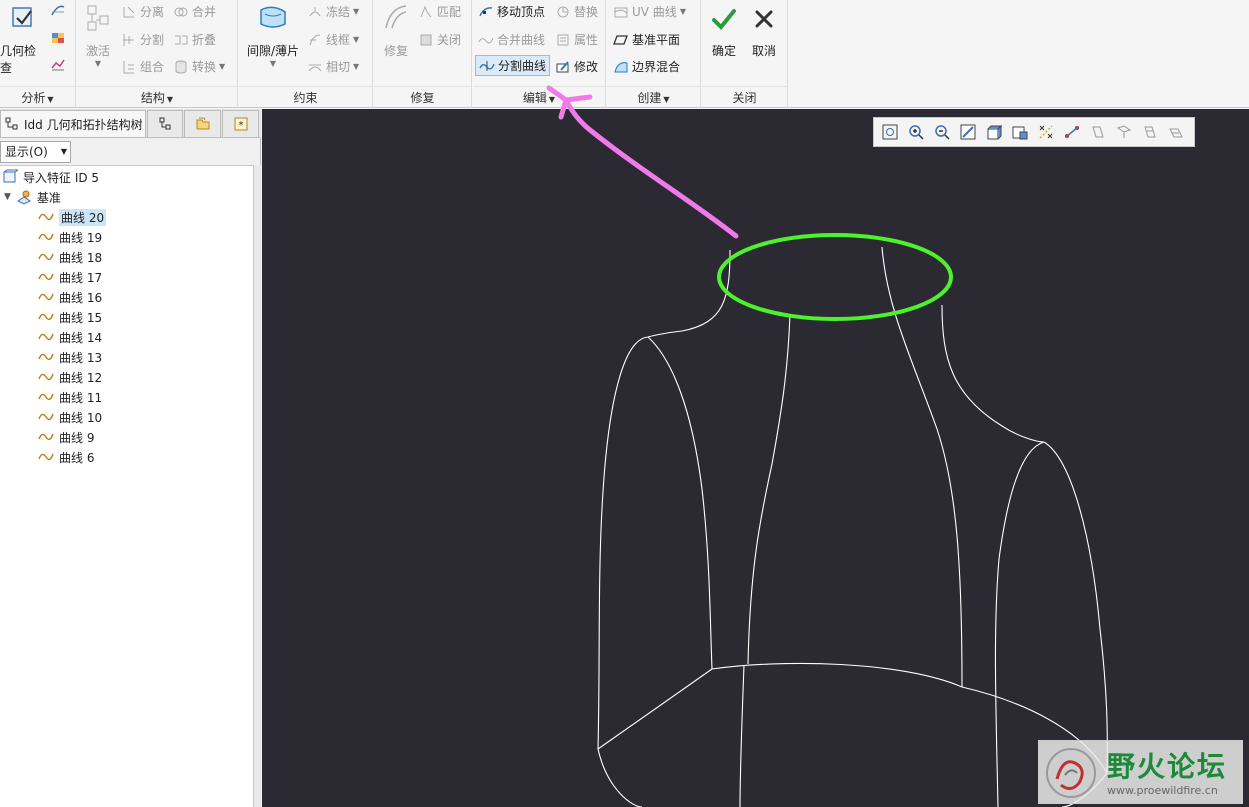 This screenshot has width=1249, height=807. What do you see at coordinates (70, 317) in the screenshot?
I see `tree-node-curve: 曲线 15` at bounding box center [70, 317].